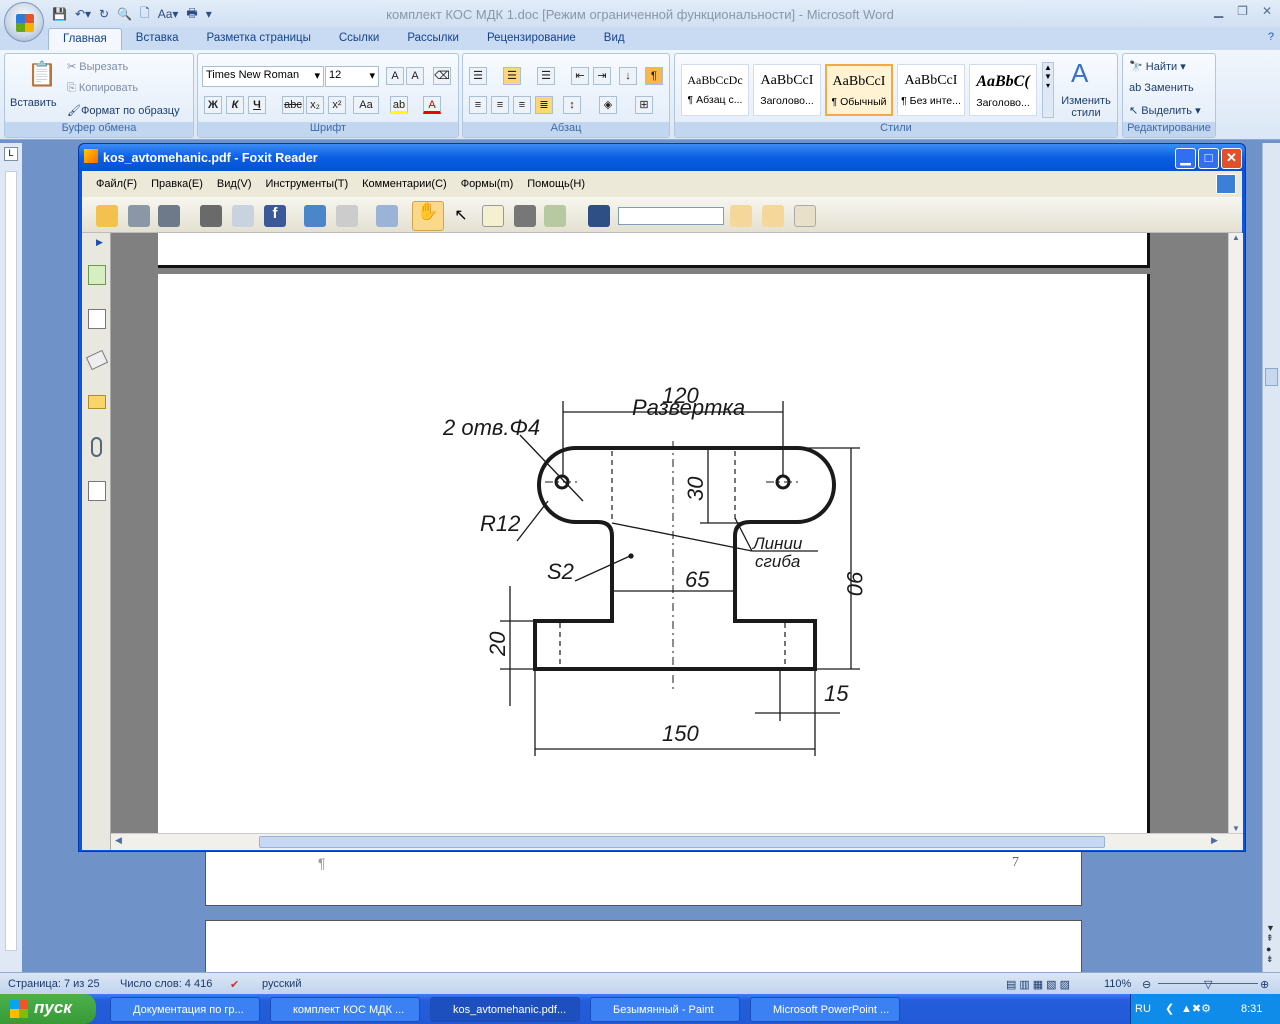 This screenshot has width=1280, height=1024. I want to click on foxit-close-button: ✕, so click(1231, 158).